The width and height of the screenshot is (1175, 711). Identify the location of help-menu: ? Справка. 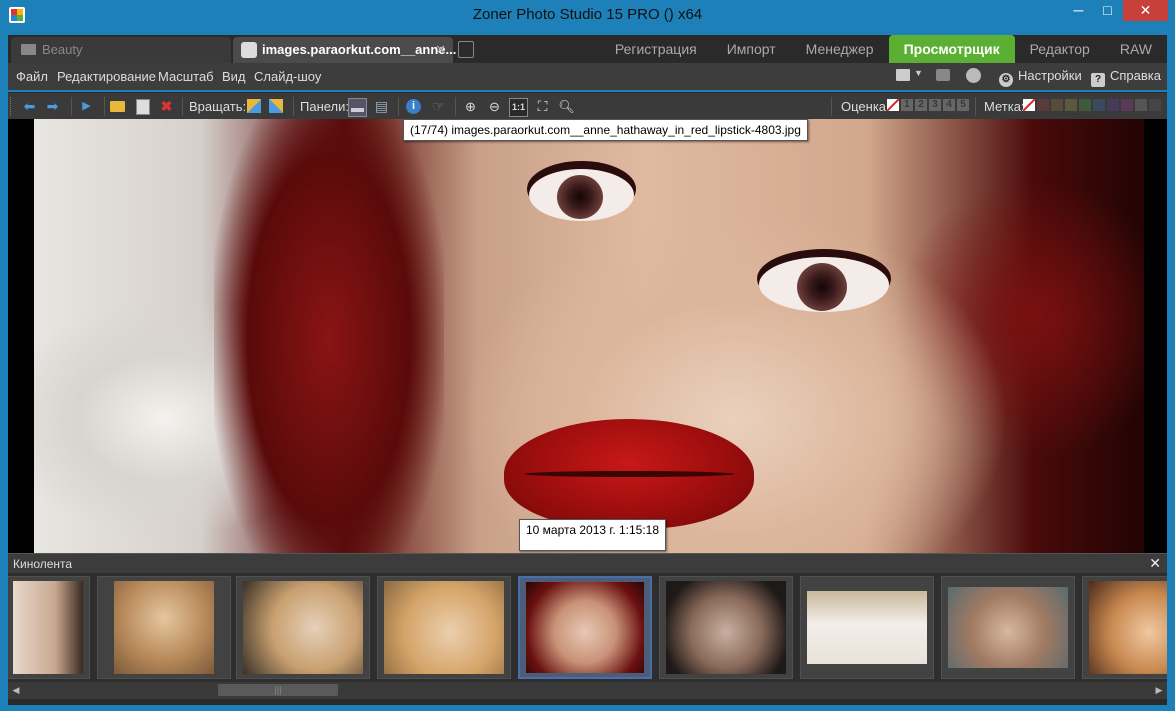
(1126, 77).